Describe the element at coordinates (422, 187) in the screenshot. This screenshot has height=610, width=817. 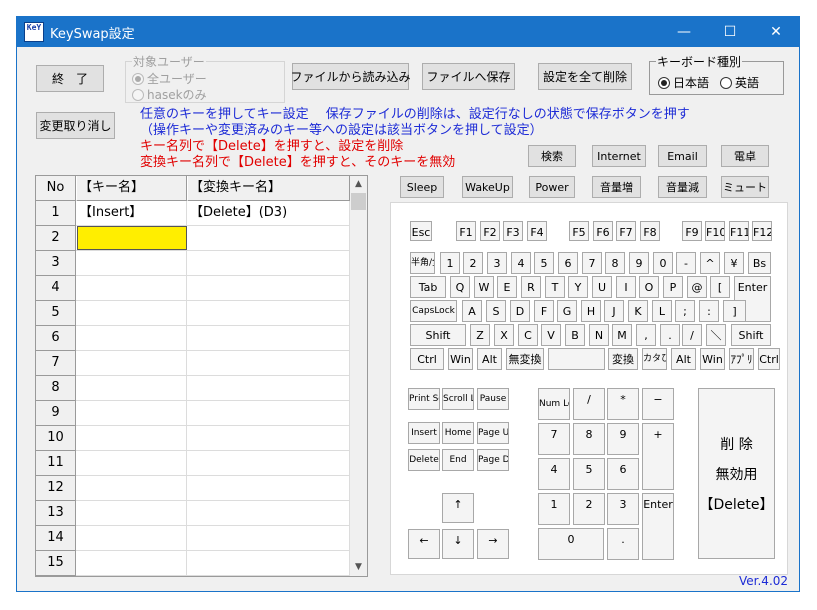
I see `special-key-button-4: Sleep` at that location.